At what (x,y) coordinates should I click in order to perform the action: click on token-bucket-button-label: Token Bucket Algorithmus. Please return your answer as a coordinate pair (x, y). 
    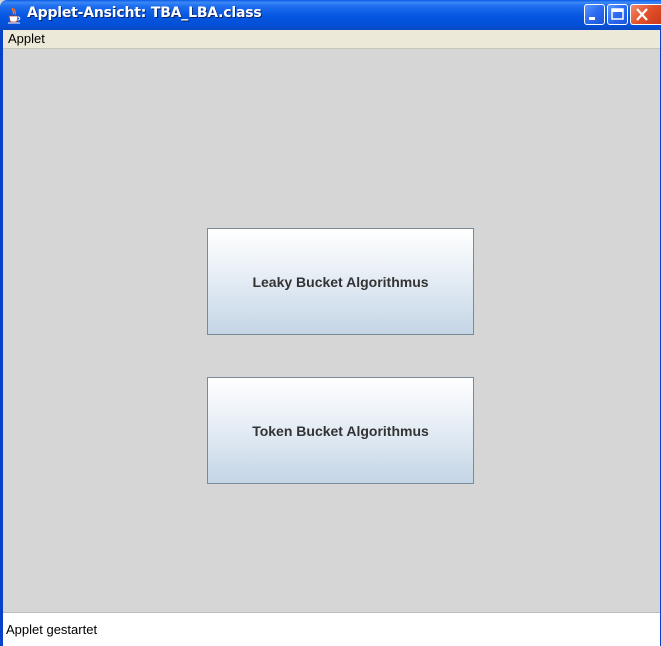
    Looking at the image, I should click on (340, 430).